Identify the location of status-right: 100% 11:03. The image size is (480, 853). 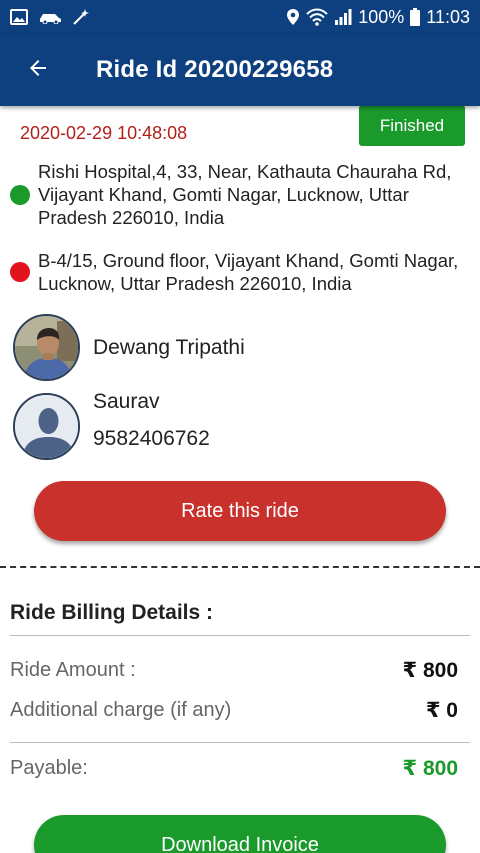
(378, 17).